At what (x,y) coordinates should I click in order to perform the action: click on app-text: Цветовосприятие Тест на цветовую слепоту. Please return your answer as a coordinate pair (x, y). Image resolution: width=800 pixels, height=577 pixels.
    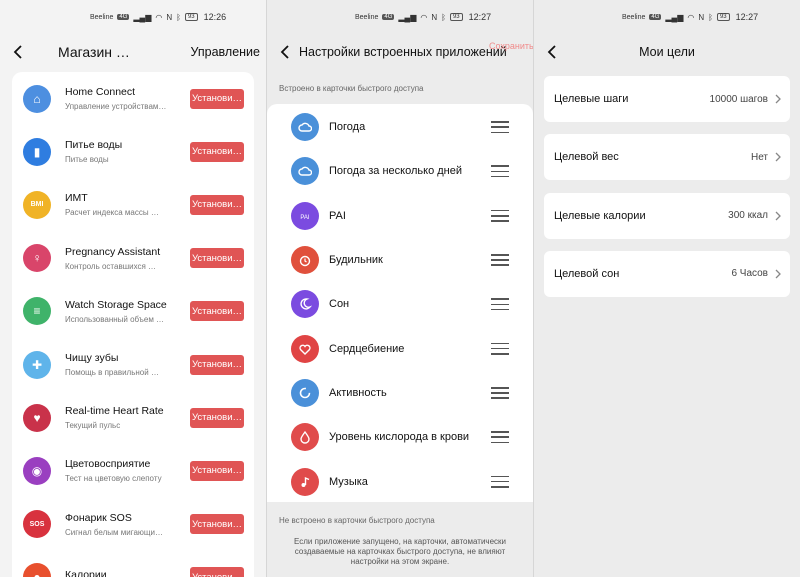
    Looking at the image, I should click on (121, 470).